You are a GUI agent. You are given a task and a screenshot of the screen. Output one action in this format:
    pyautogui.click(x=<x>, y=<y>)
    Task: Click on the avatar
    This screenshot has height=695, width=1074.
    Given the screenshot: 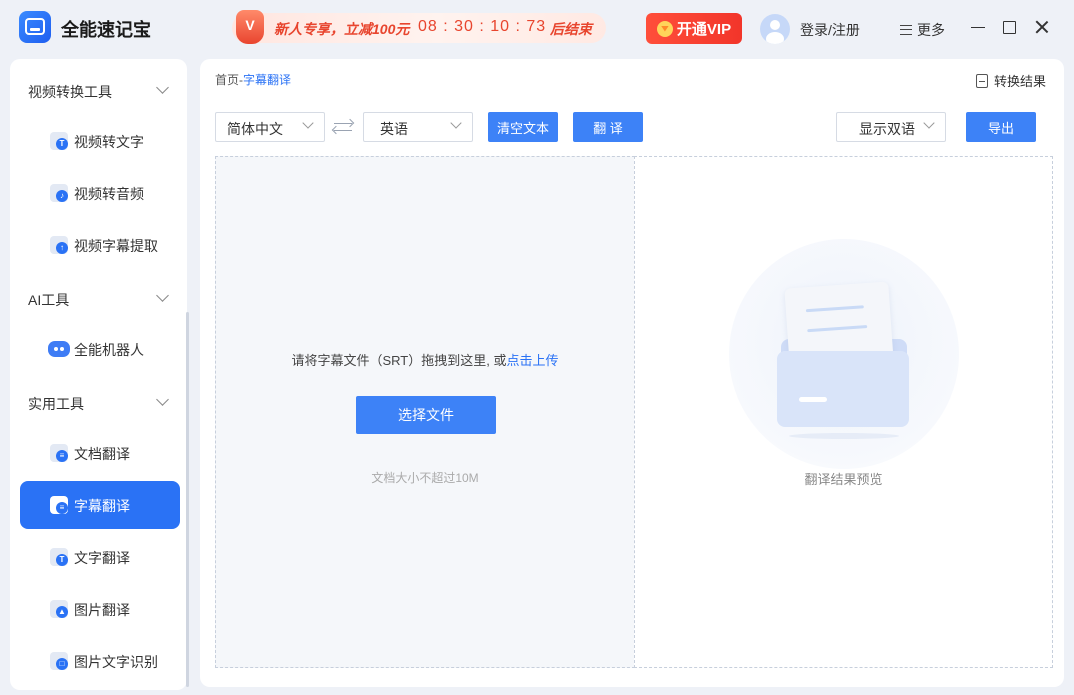 What is the action you would take?
    pyautogui.click(x=775, y=29)
    